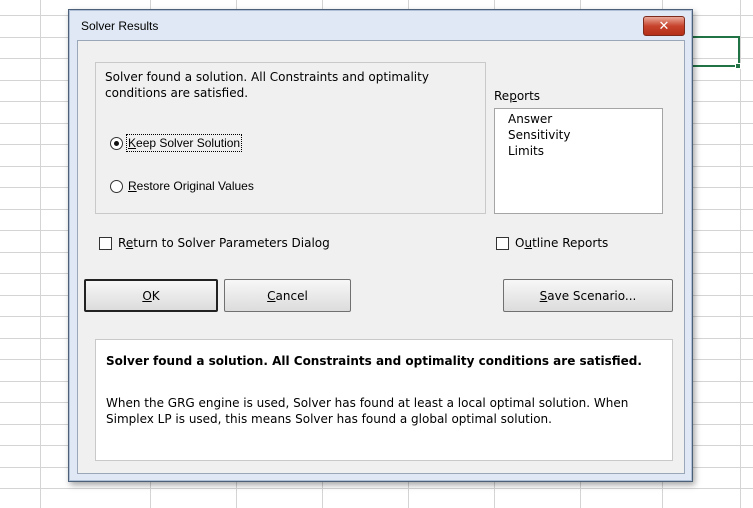  What do you see at coordinates (578, 119) in the screenshot?
I see `report-item-answer: Answer` at bounding box center [578, 119].